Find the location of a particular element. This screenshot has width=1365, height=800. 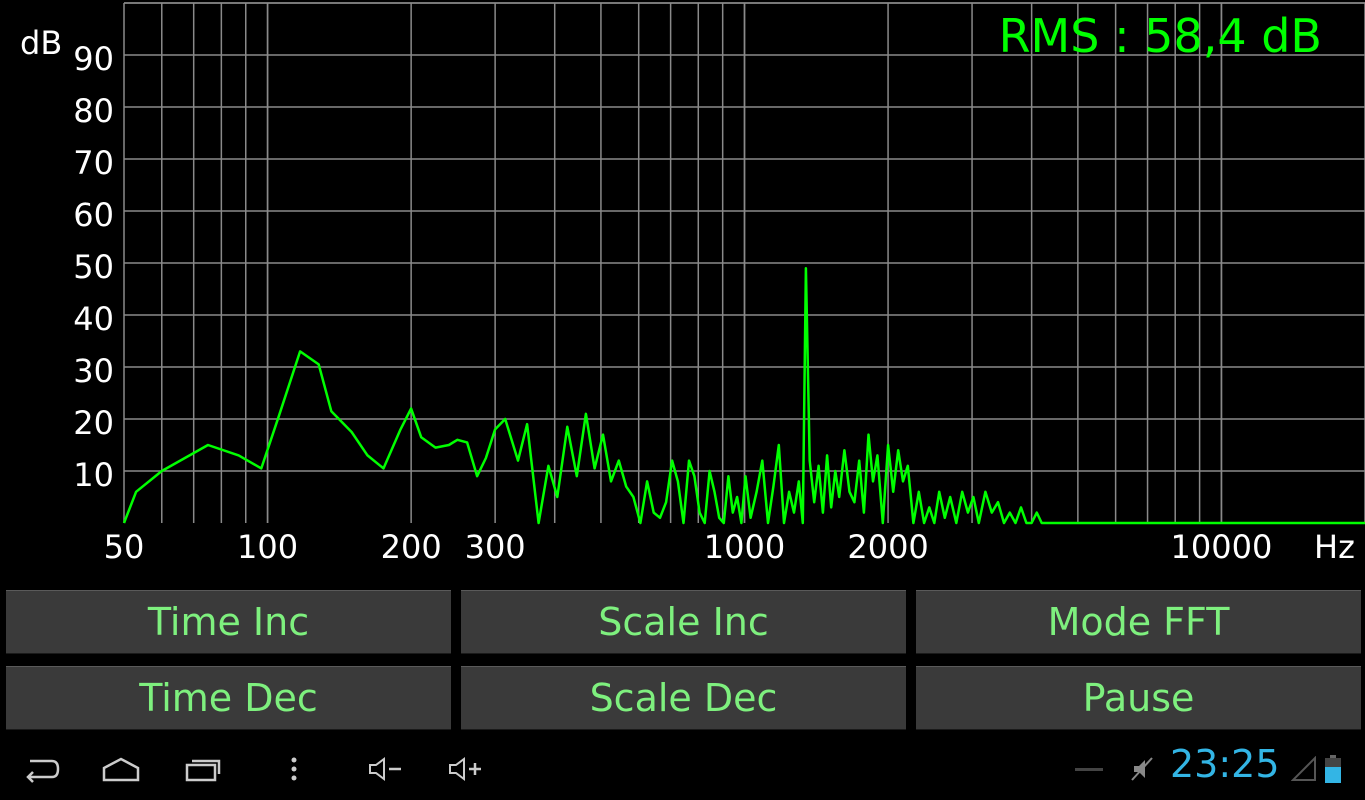

y-tick-label: 80 is located at coordinates (93, 111).